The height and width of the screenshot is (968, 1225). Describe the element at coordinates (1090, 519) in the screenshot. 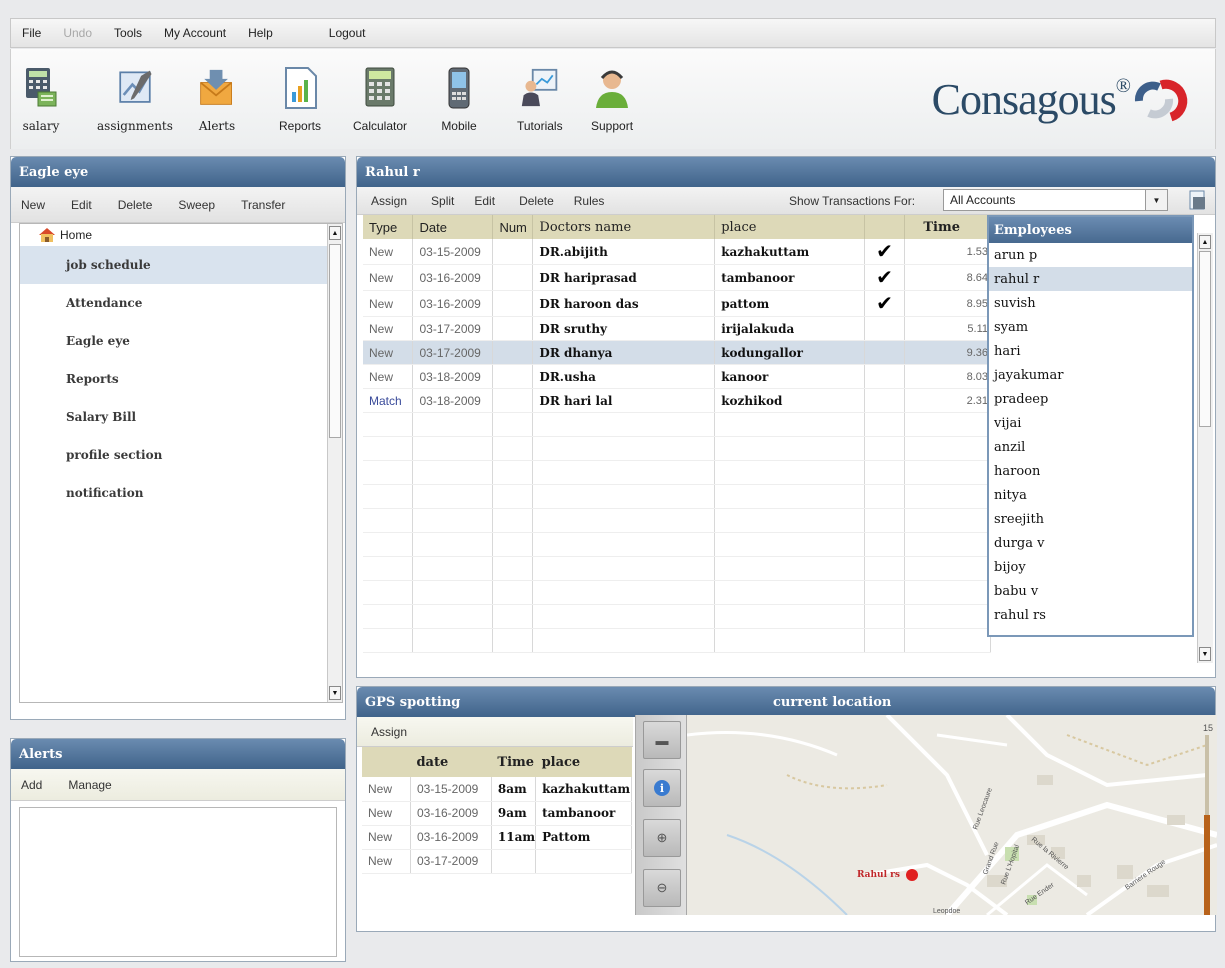

I see `list-item: sreejith` at that location.